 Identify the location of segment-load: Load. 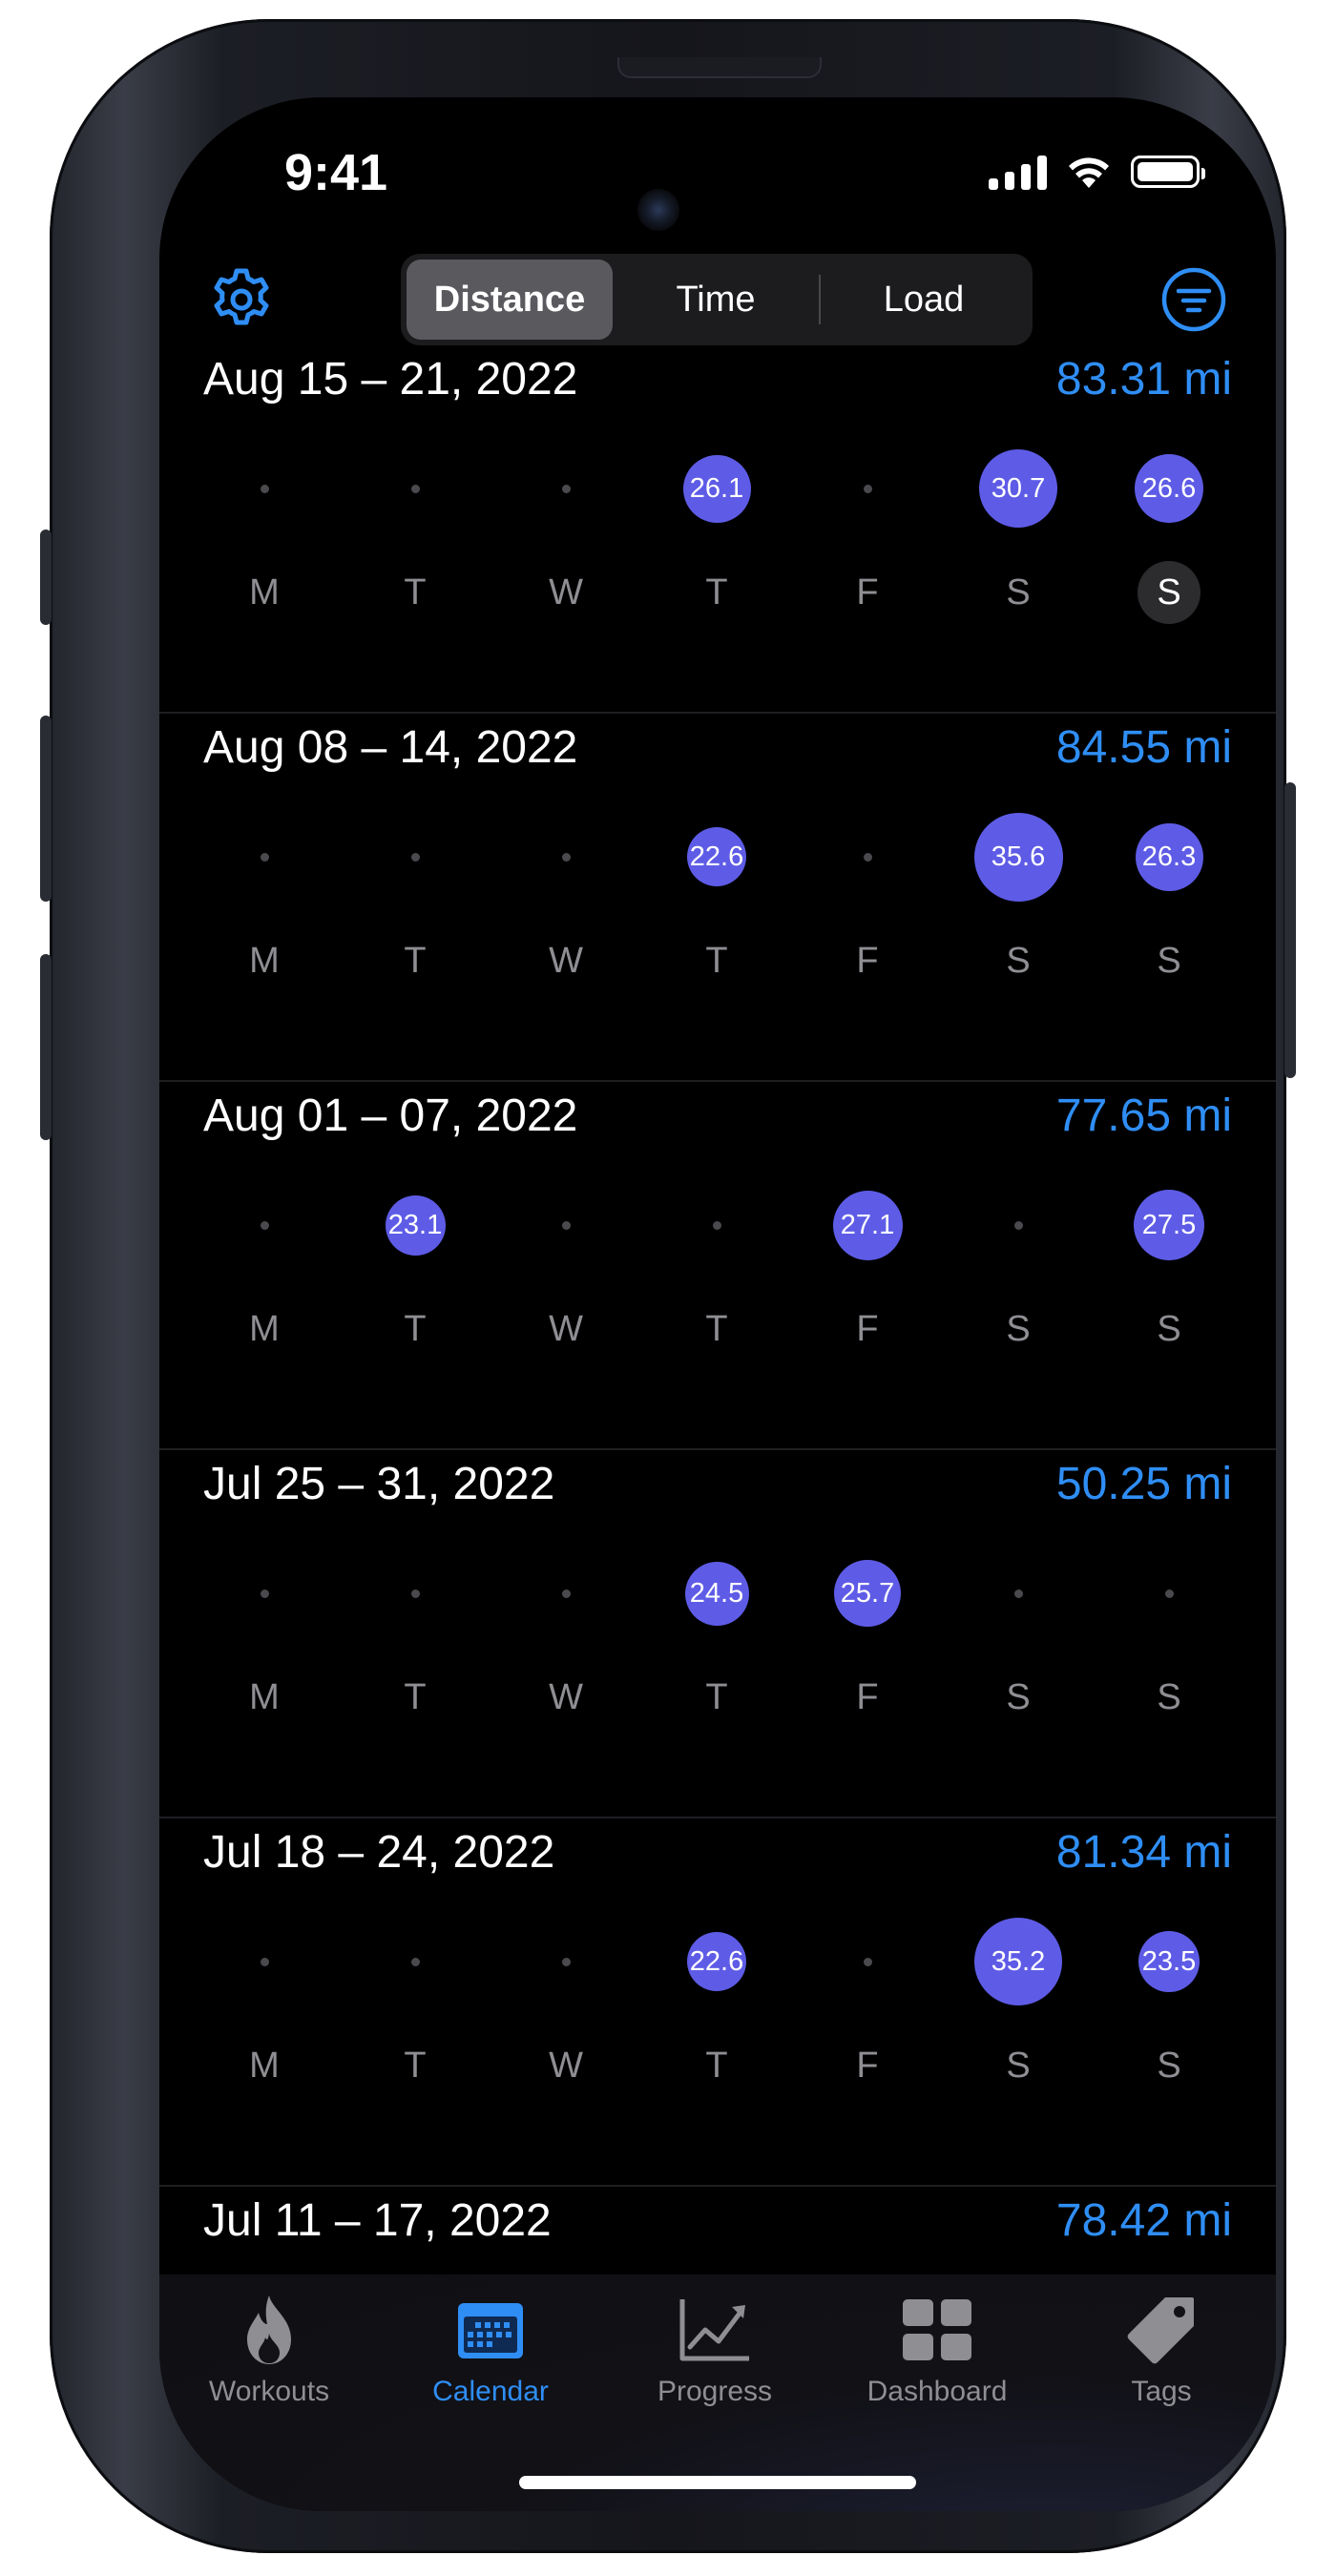
(924, 300).